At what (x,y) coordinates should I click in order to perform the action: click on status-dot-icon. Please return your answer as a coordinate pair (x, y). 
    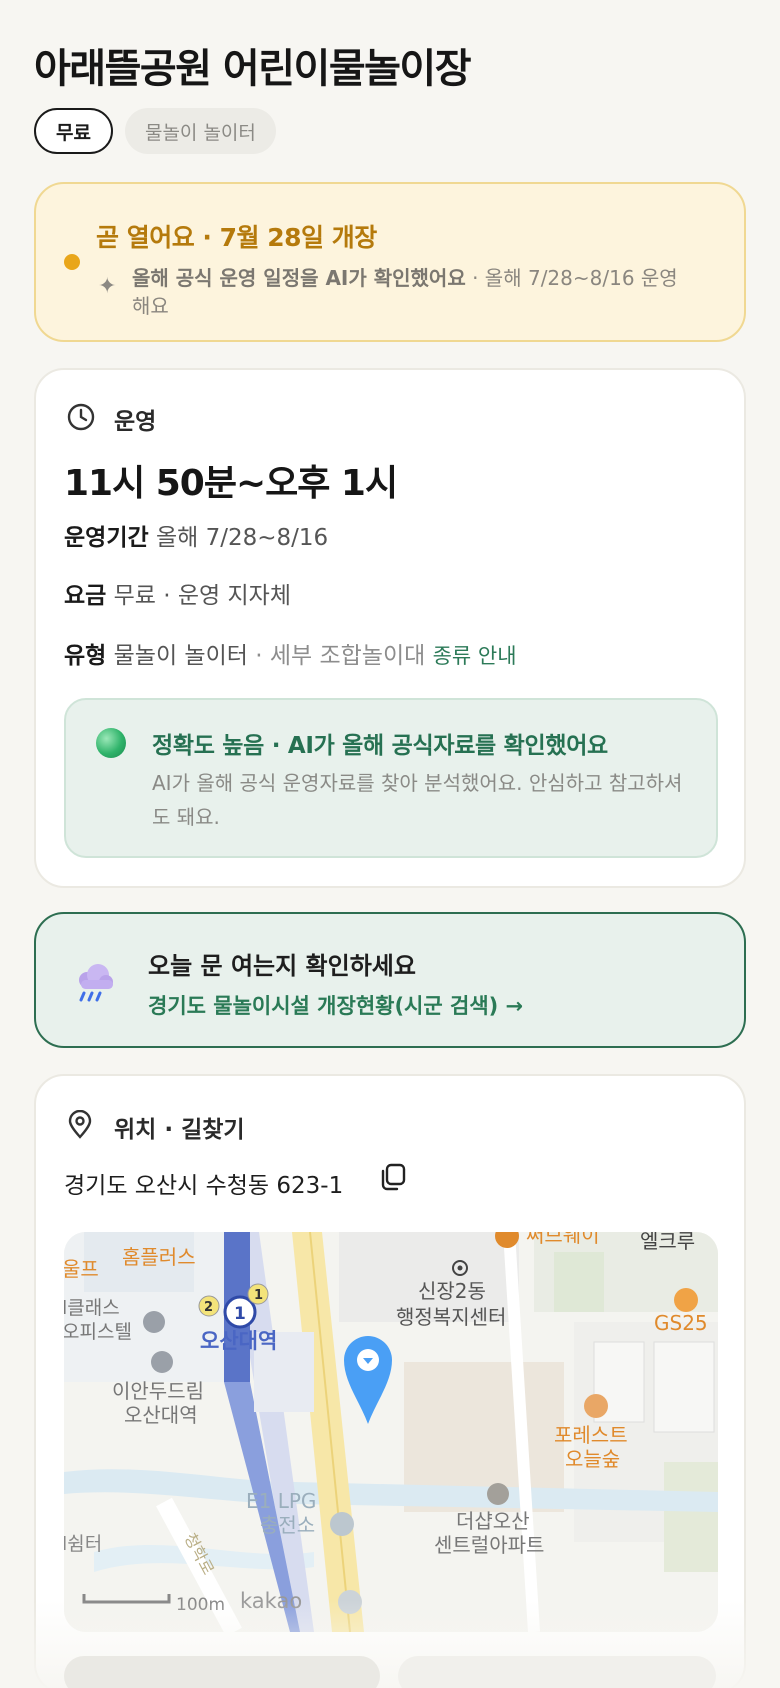
    Looking at the image, I should click on (72, 262).